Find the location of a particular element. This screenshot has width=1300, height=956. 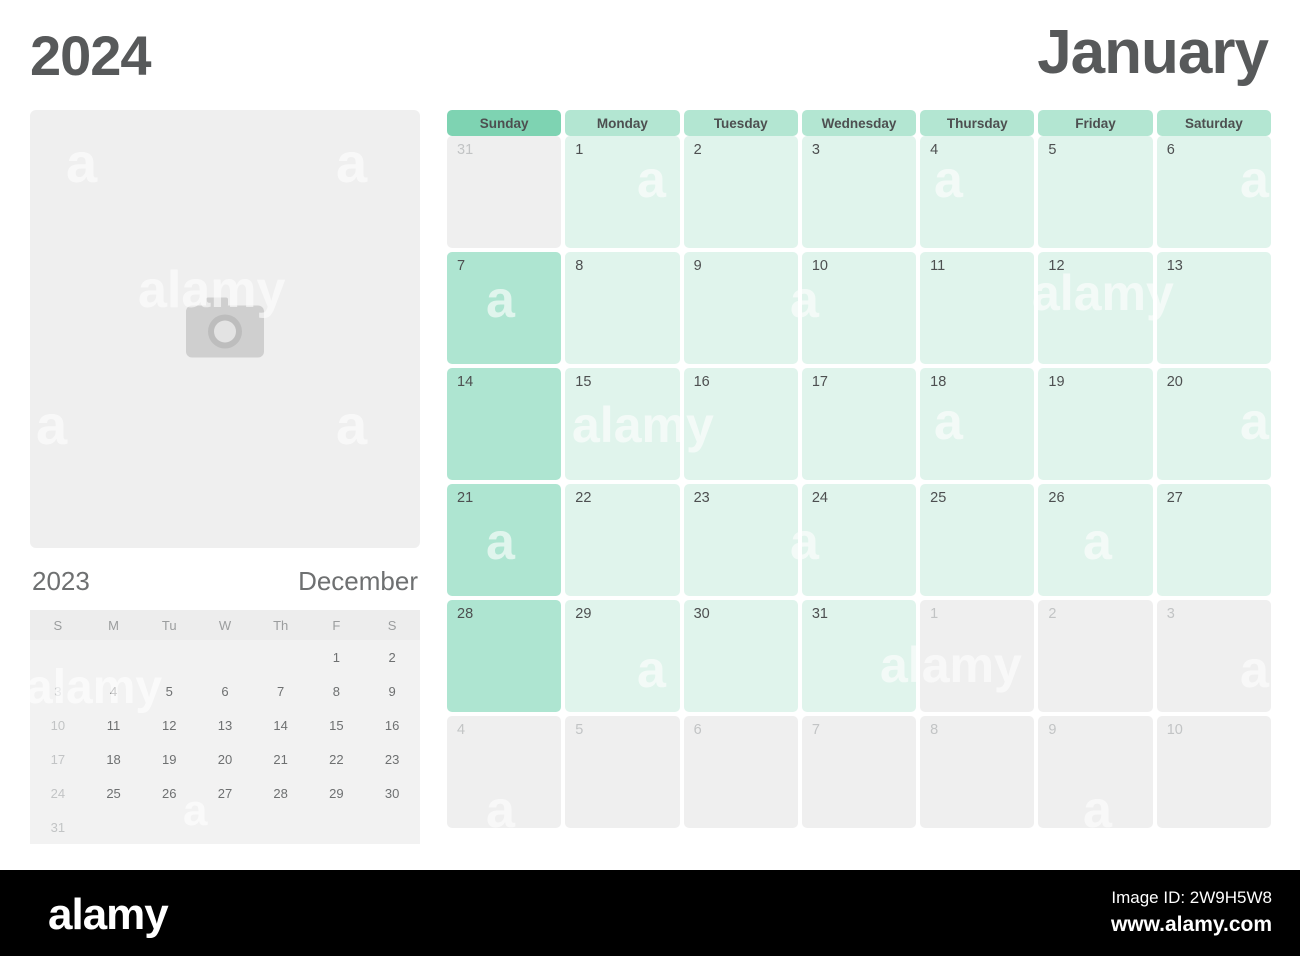

day-number: 31 is located at coordinates (465, 150).